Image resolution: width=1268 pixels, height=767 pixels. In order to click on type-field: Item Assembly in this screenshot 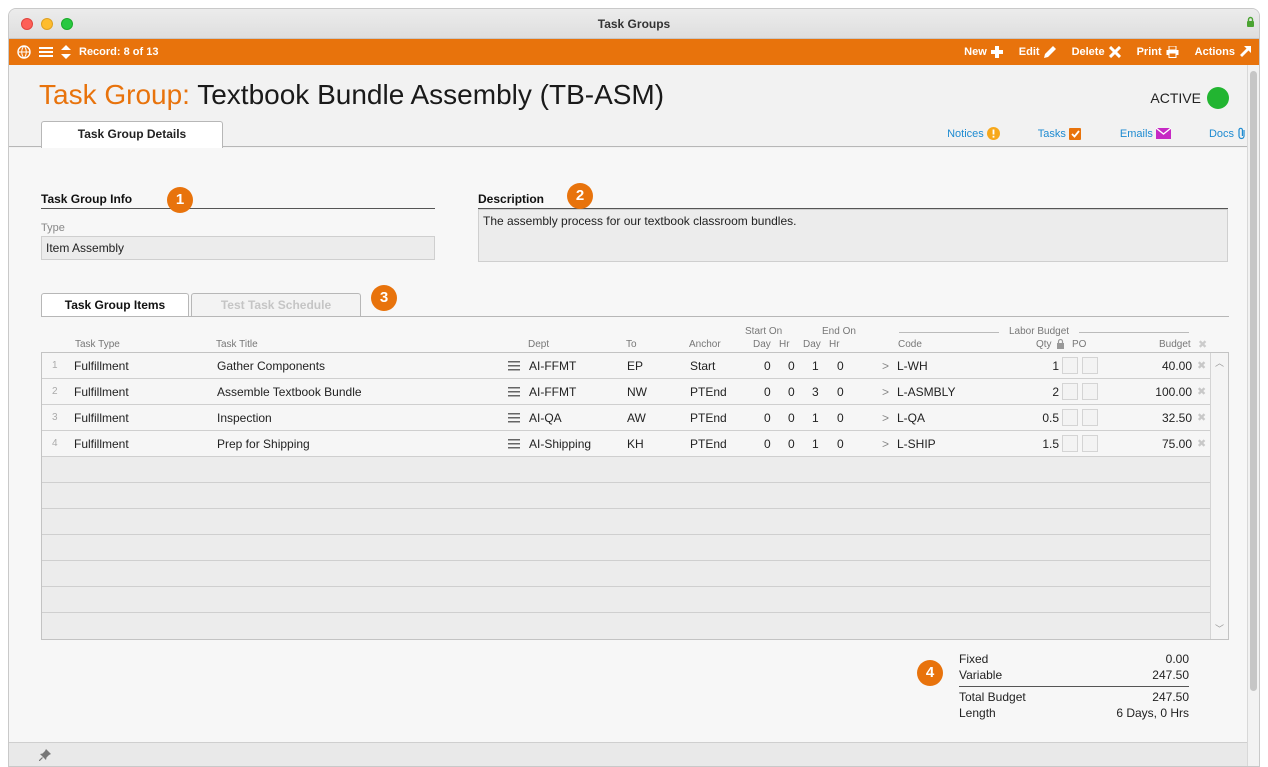, I will do `click(238, 248)`.